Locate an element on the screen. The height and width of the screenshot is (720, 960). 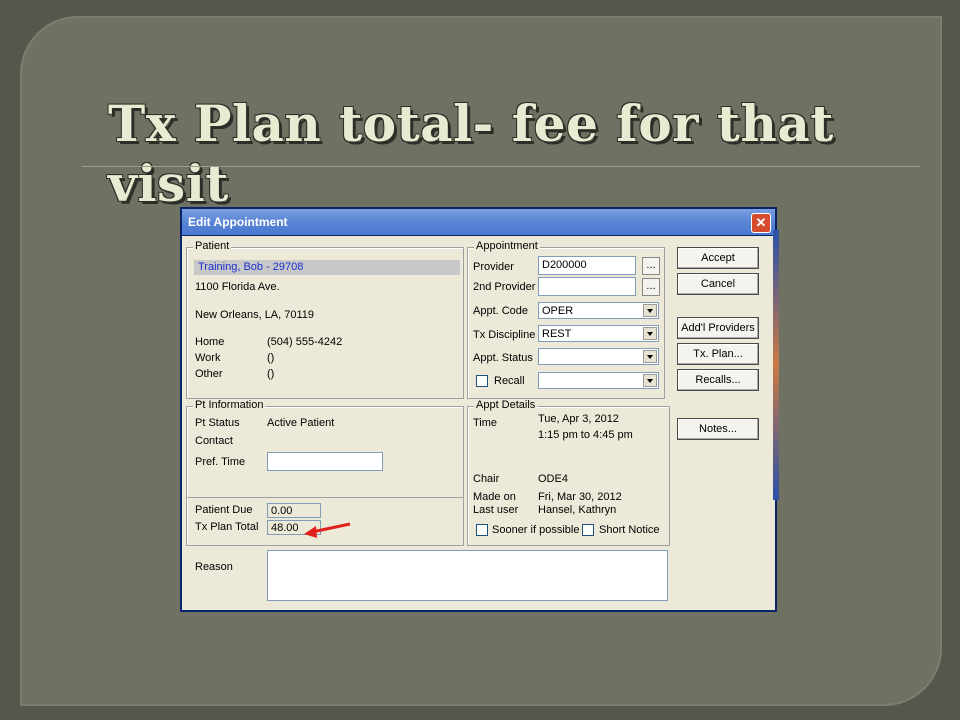
appt-status-select is located at coordinates (598, 356).